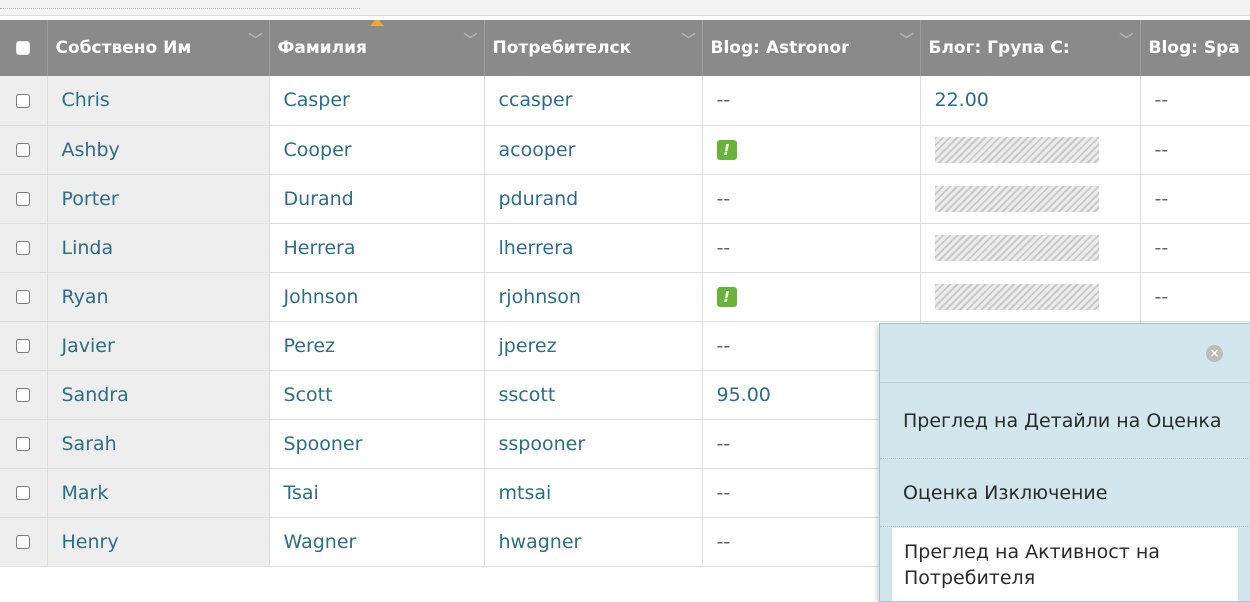  Describe the element at coordinates (158, 395) in the screenshot. I see `first-name-cell: Sandra` at that location.